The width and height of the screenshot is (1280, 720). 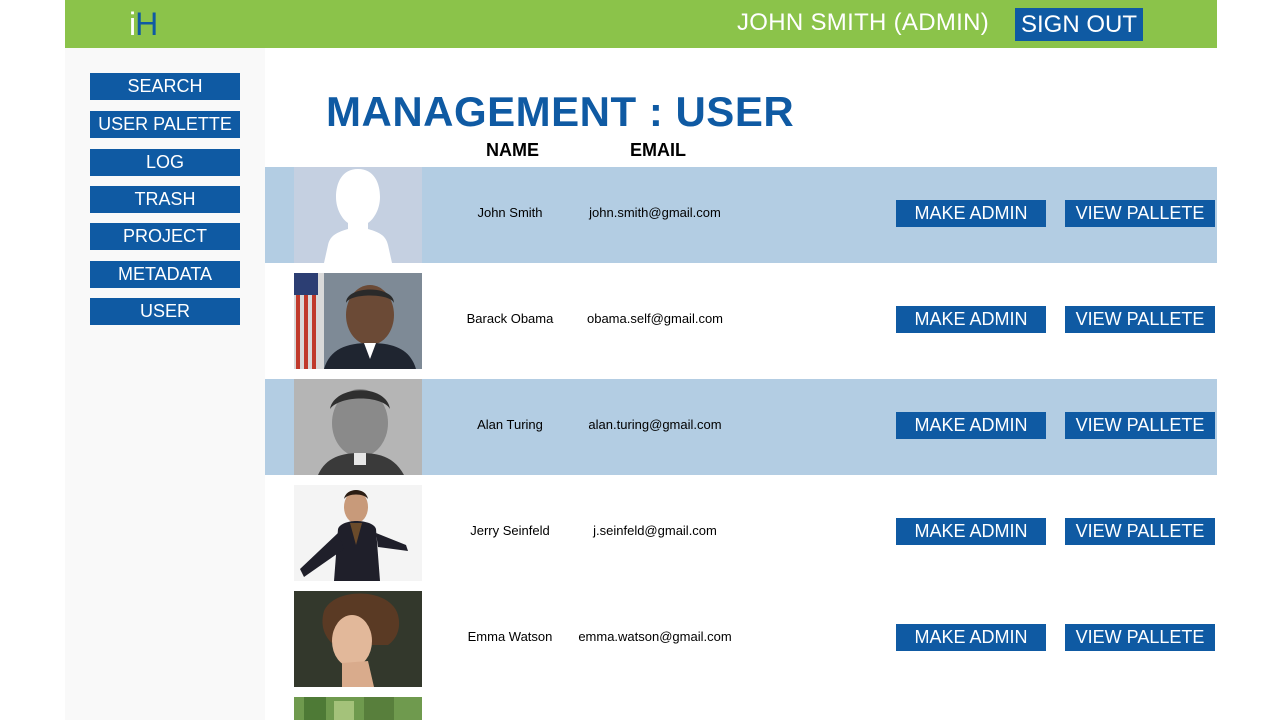 What do you see at coordinates (165, 274) in the screenshot?
I see `sidebar-item-metadata: METADATA` at bounding box center [165, 274].